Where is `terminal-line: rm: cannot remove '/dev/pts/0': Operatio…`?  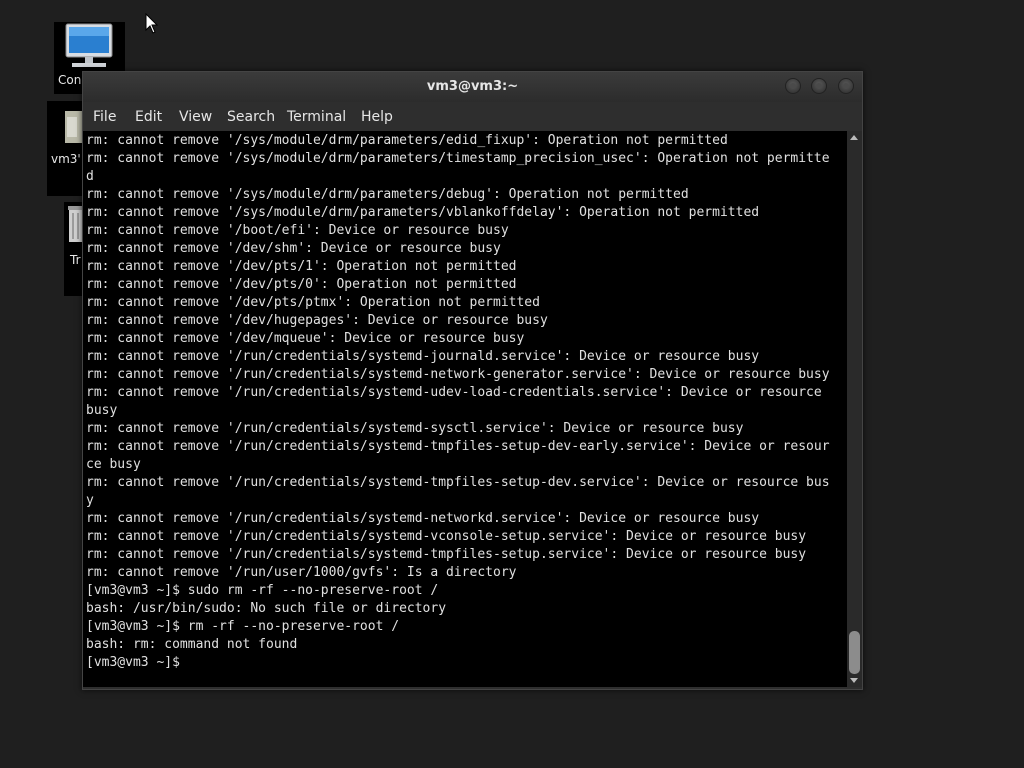
terminal-line: rm: cannot remove '/dev/pts/0': Operatio… is located at coordinates (301, 284).